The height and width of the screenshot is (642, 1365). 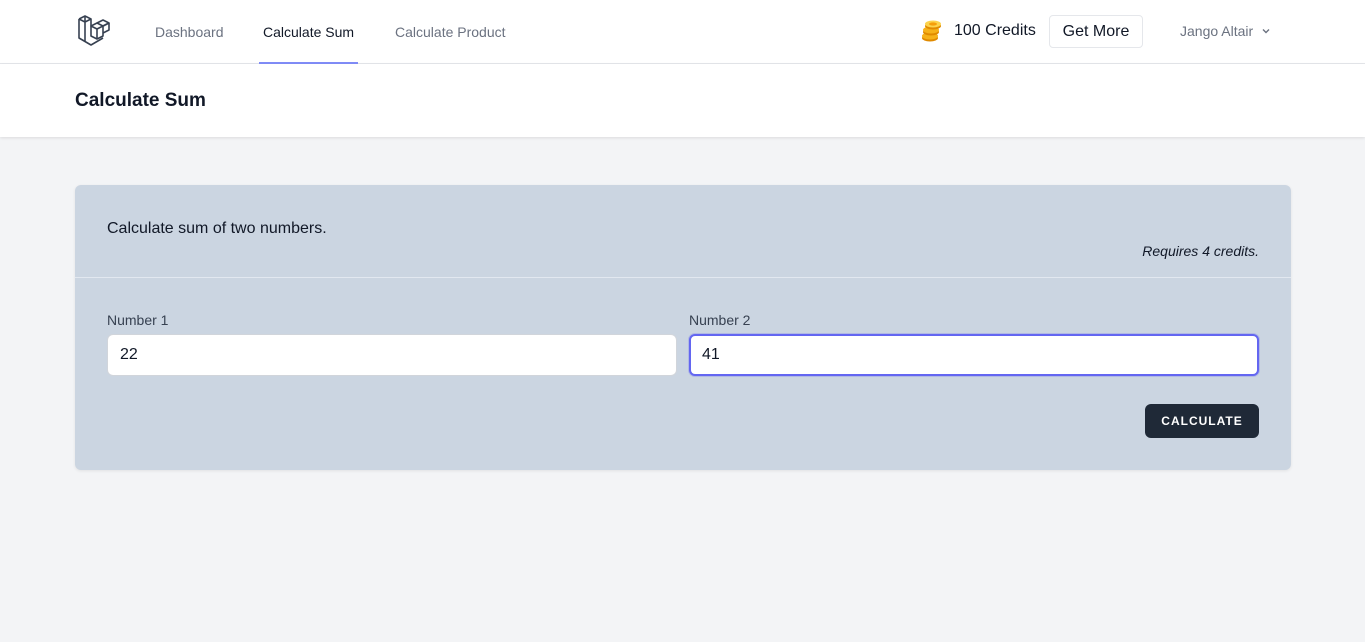 I want to click on user-menu-trigger: Jango Altair, so click(x=1225, y=31).